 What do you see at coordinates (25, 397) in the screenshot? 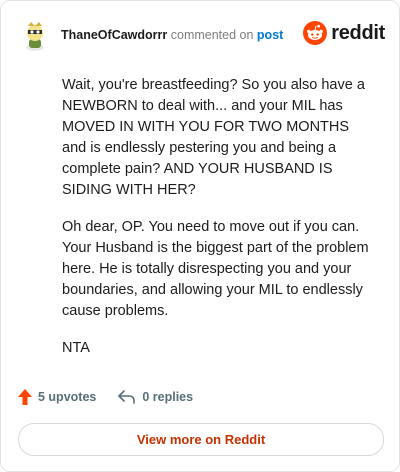
I see `upvote-arrow-icon` at bounding box center [25, 397].